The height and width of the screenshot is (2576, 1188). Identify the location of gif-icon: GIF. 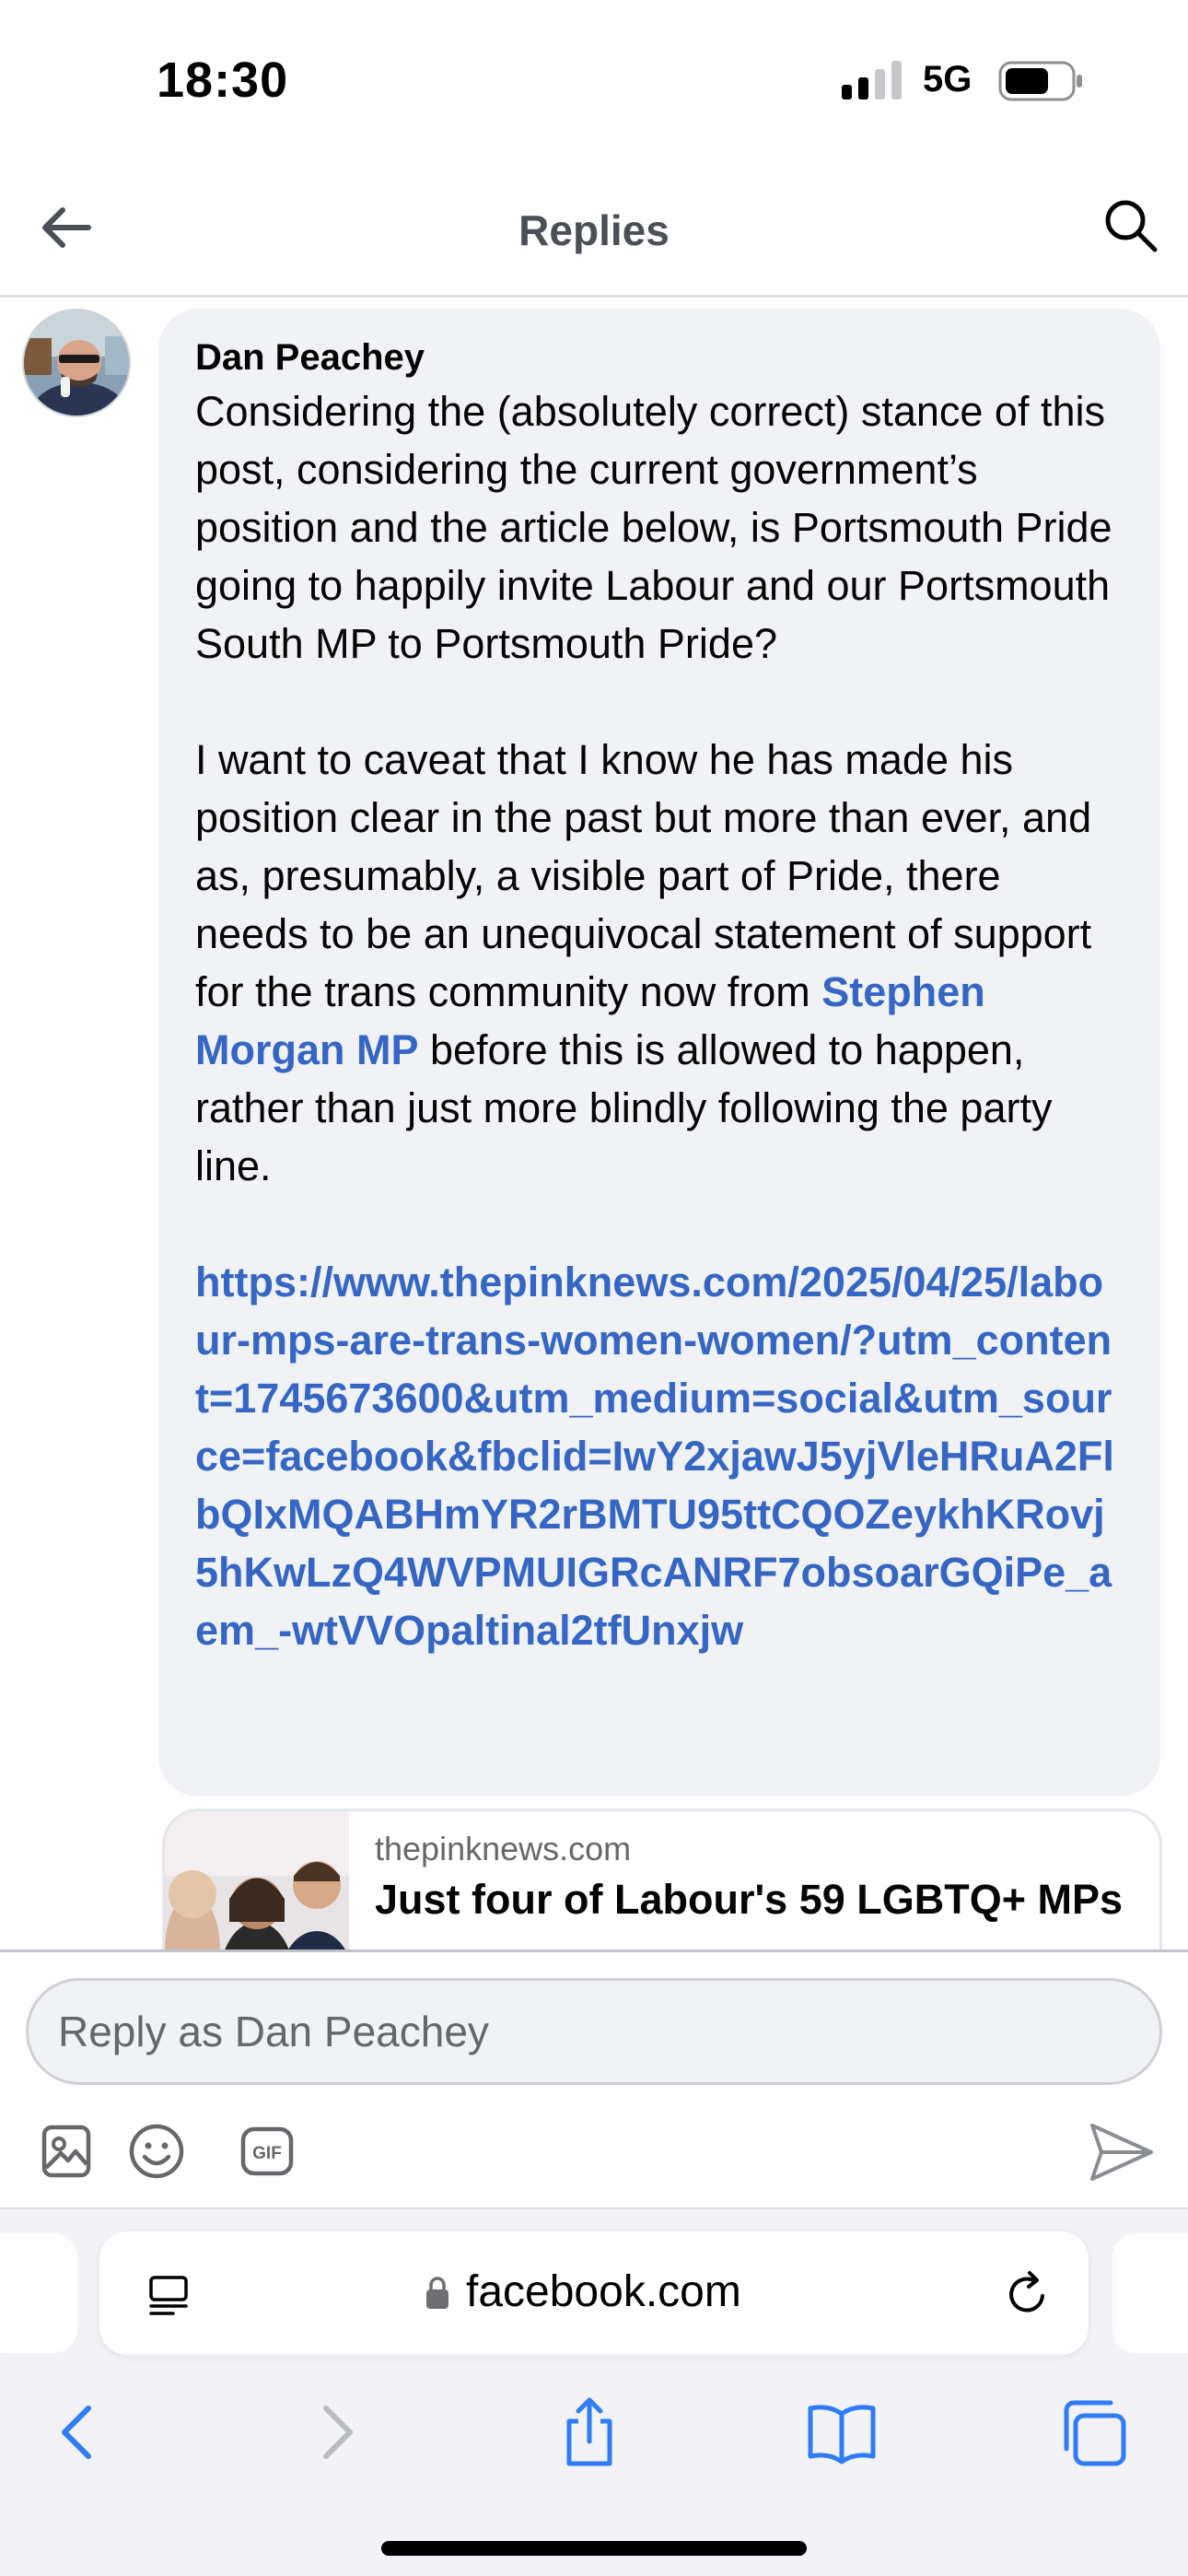
(267, 2151).